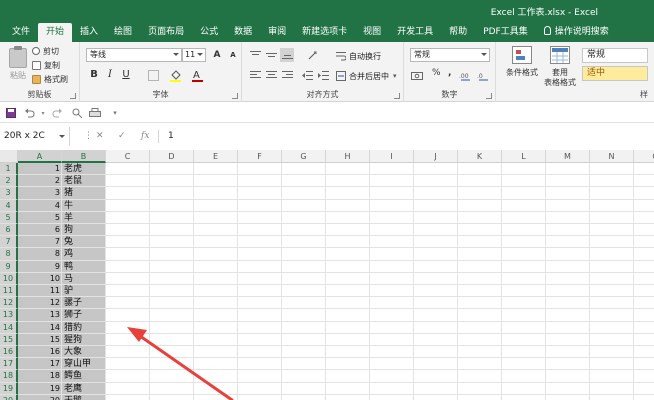 The height and width of the screenshot is (400, 654). Describe the element at coordinates (392, 156) in the screenshot. I see `column-header-i: I` at that location.